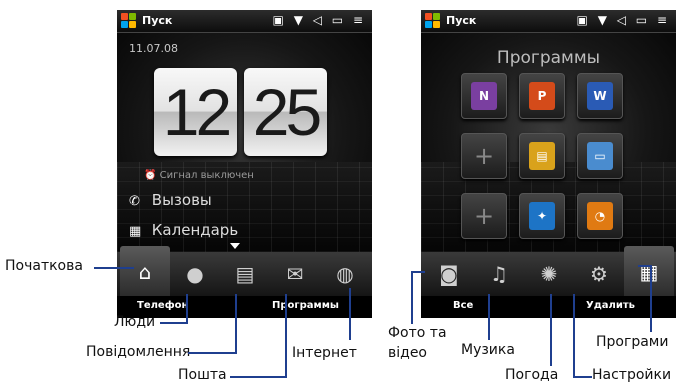 Image resolution: width=680 pixels, height=385 pixels. I want to click on alarm-clock-icon: ⏰, so click(152, 175).